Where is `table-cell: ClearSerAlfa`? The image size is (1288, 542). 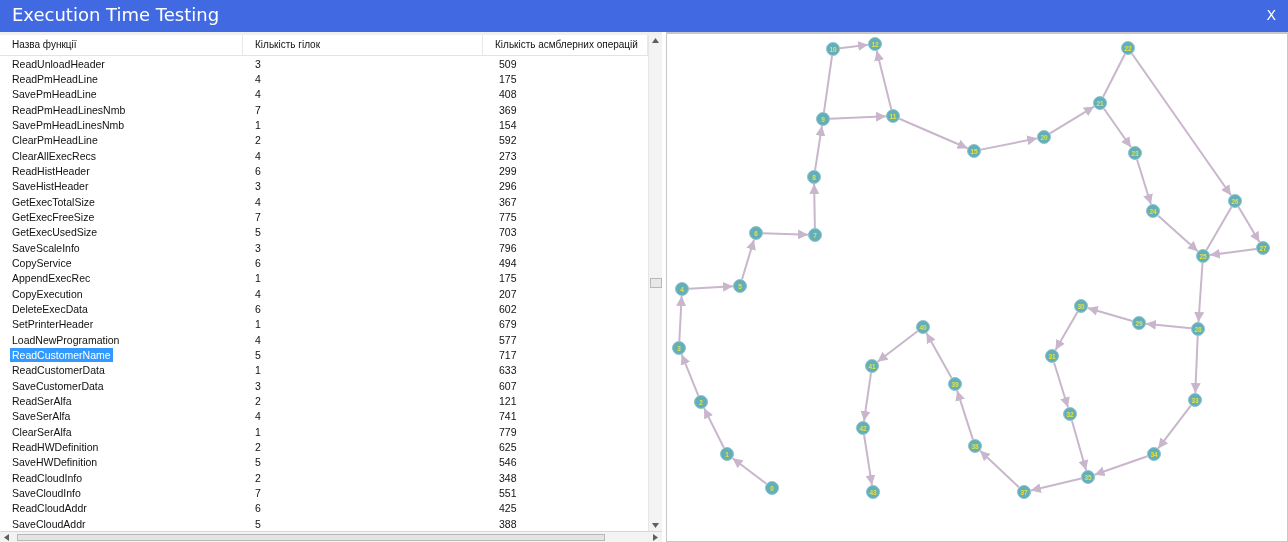
table-cell: ClearSerAlfa is located at coordinates (42, 431).